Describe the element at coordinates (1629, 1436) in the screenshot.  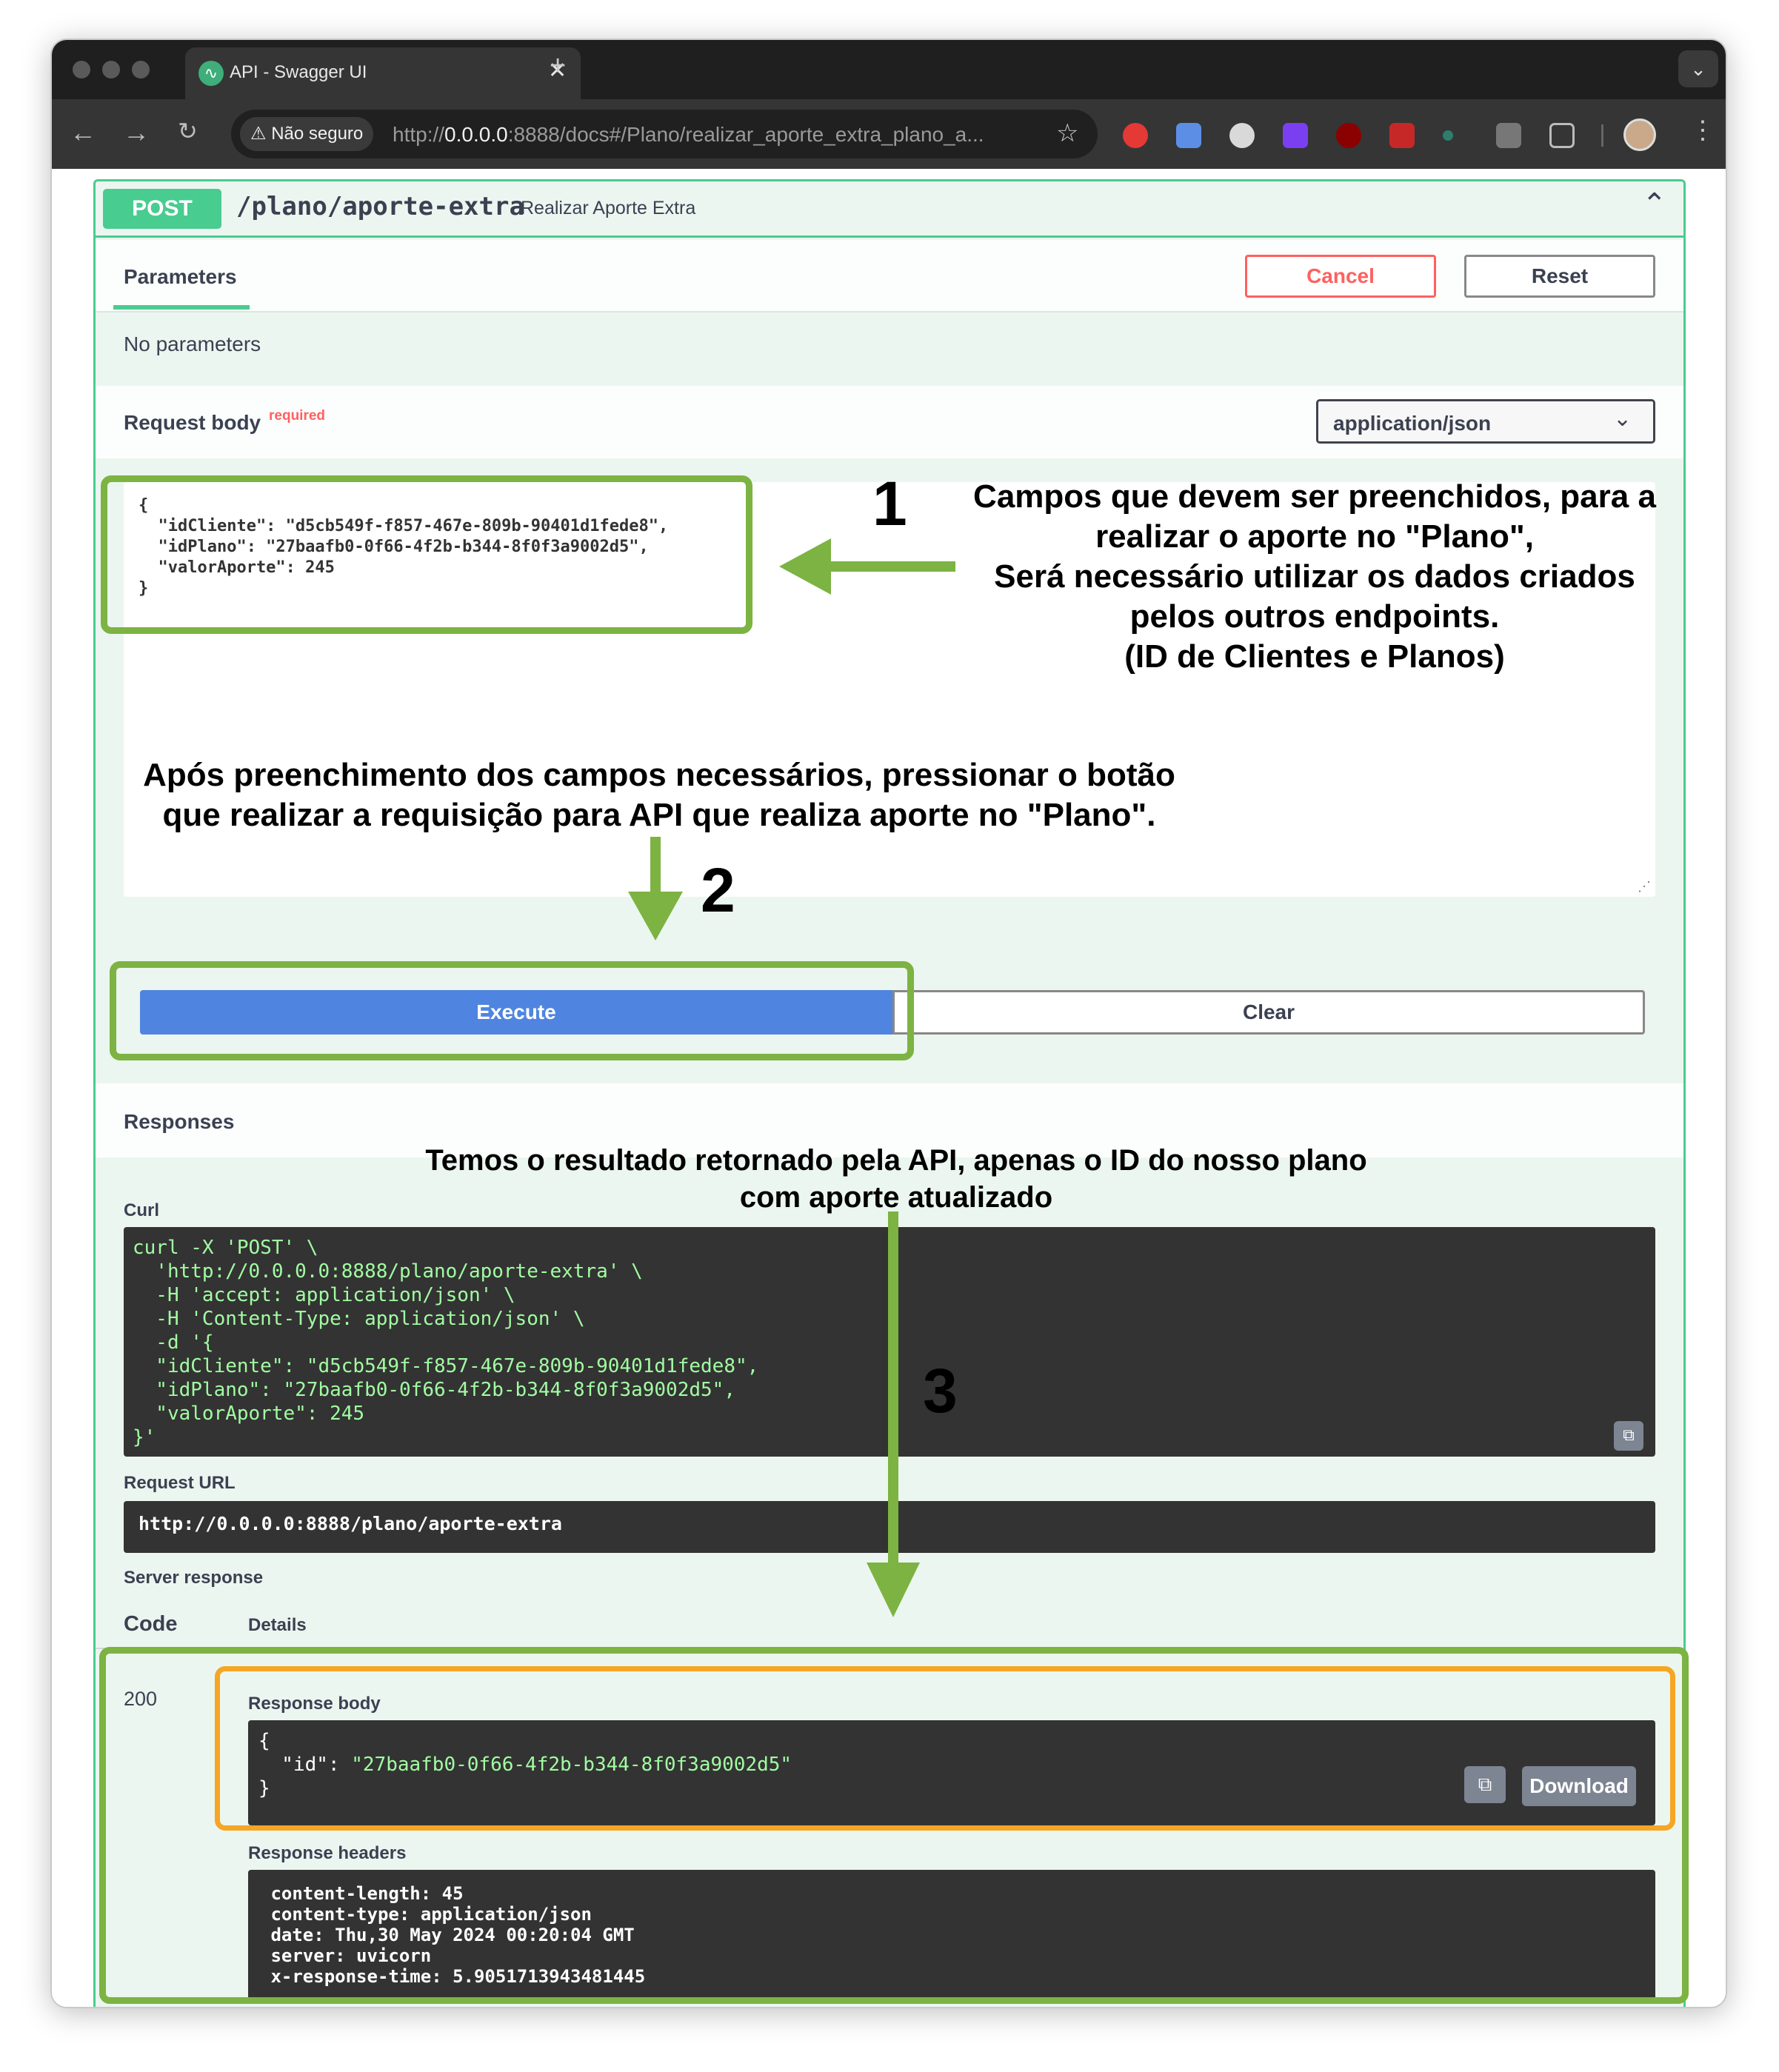
I see `copy-clipboard-icon: ⧉` at that location.